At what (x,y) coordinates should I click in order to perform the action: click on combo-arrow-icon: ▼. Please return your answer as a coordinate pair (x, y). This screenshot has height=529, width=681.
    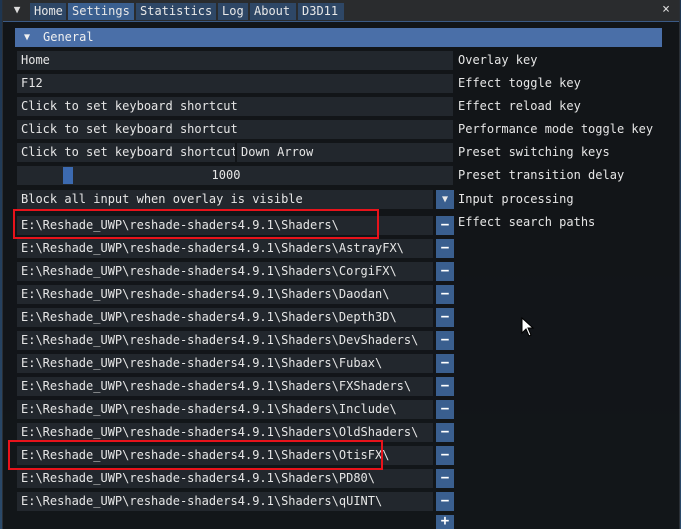
    Looking at the image, I should click on (445, 199).